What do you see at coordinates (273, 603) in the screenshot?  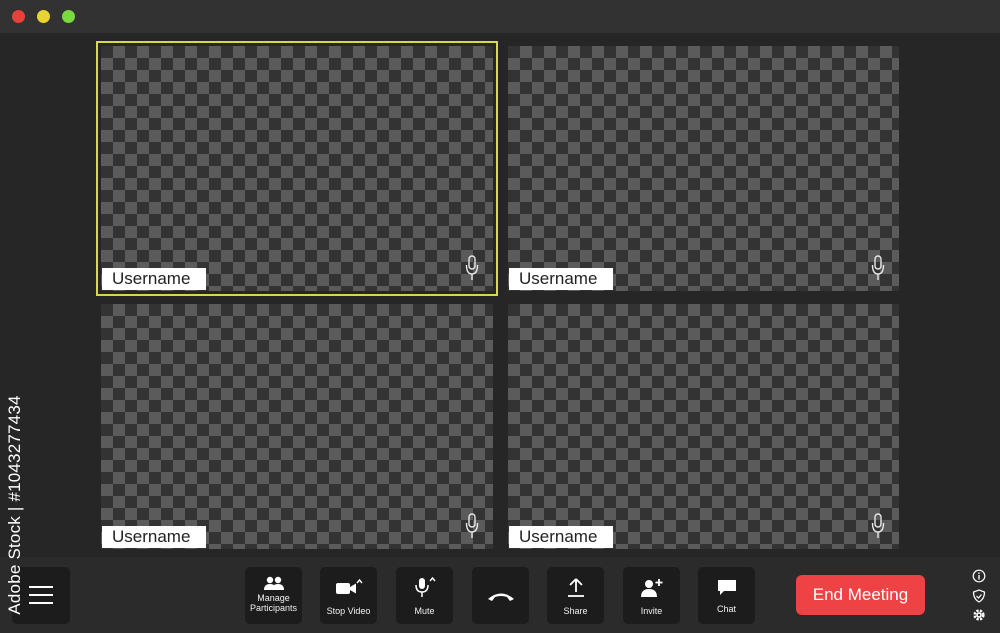 I see `manage-participants-label: Manage Participants` at bounding box center [273, 603].